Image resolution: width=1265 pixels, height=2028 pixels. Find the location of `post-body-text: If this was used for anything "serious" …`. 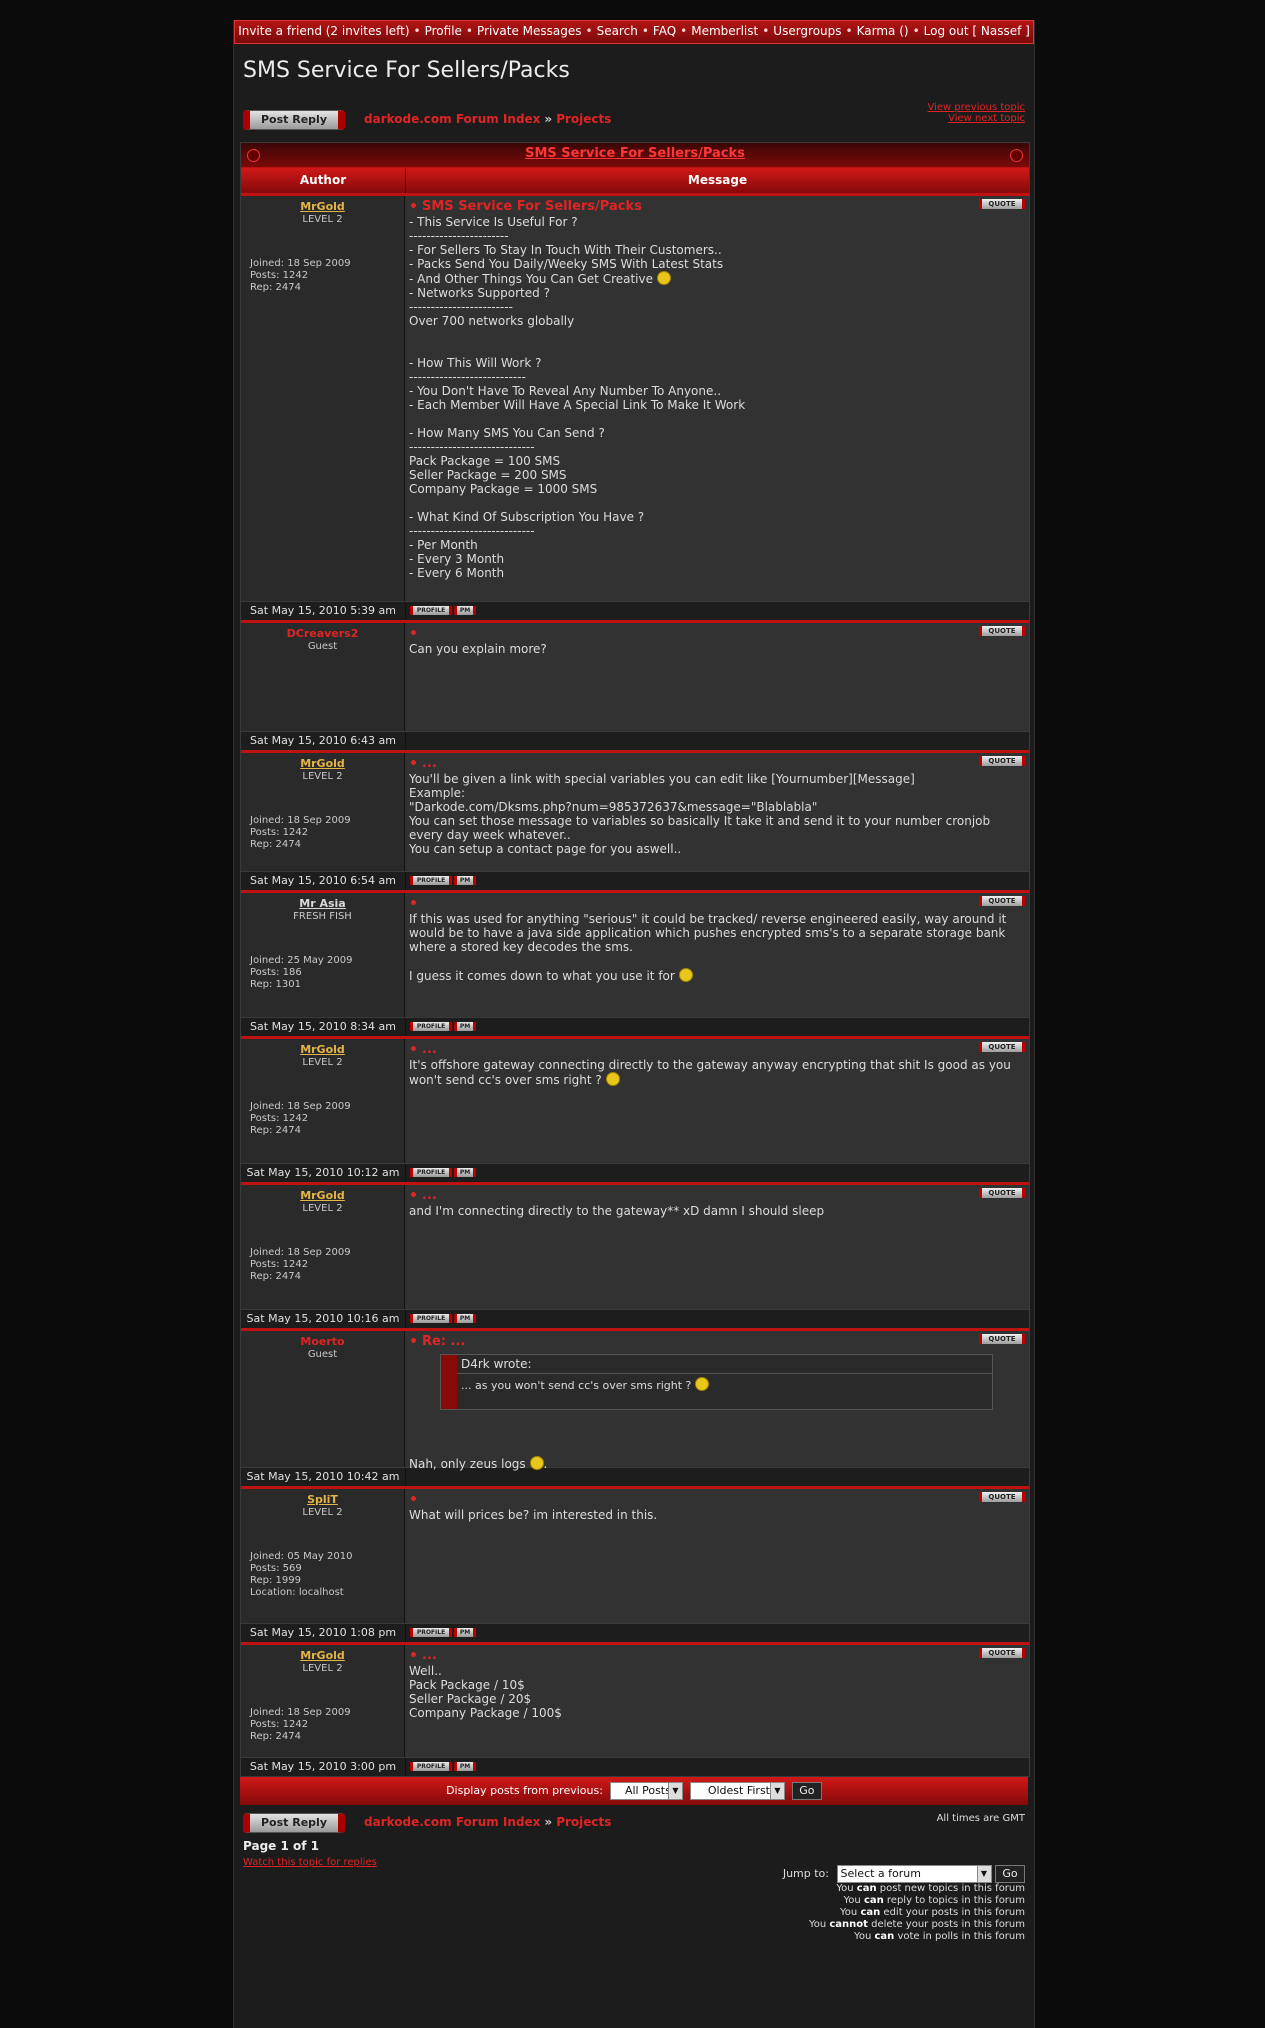

post-body-text: If this was used for anything "serious" … is located at coordinates (708, 947).